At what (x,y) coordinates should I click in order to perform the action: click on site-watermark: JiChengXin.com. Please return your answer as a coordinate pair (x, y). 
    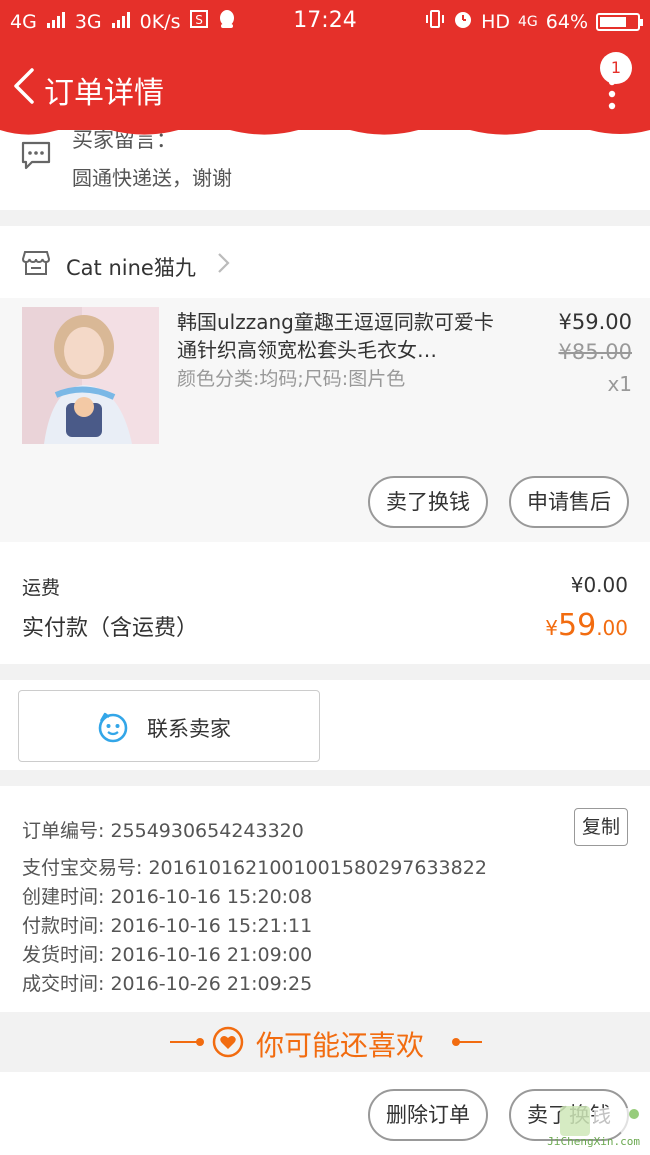
    Looking at the image, I should click on (588, 1127).